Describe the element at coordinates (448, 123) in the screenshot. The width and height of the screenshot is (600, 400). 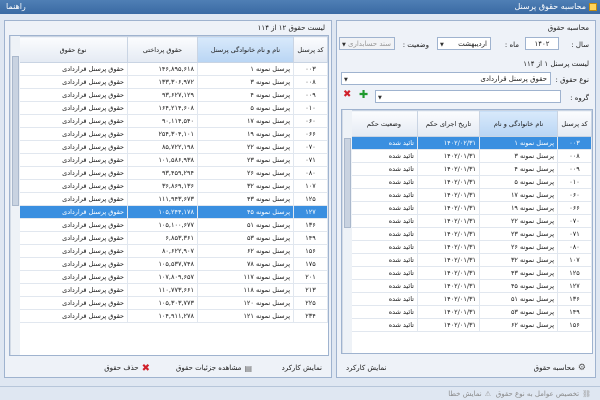
I see `col-order-date: تاریخ اجرای حکم` at that location.